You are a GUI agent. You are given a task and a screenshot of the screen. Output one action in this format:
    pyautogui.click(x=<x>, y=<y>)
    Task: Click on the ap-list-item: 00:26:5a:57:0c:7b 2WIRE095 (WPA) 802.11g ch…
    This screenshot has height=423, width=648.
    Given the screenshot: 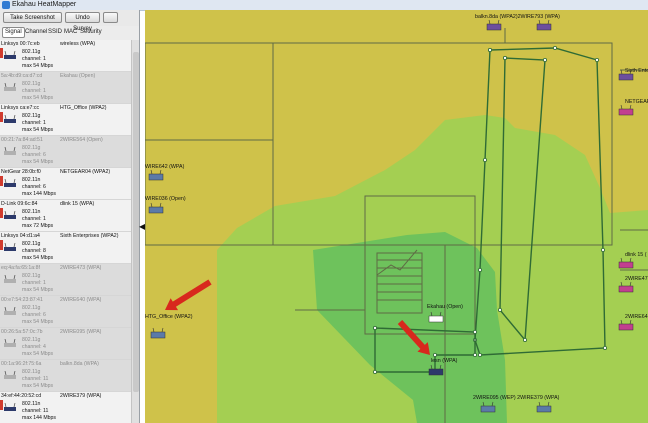 What is the action you would take?
    pyautogui.click(x=65, y=344)
    